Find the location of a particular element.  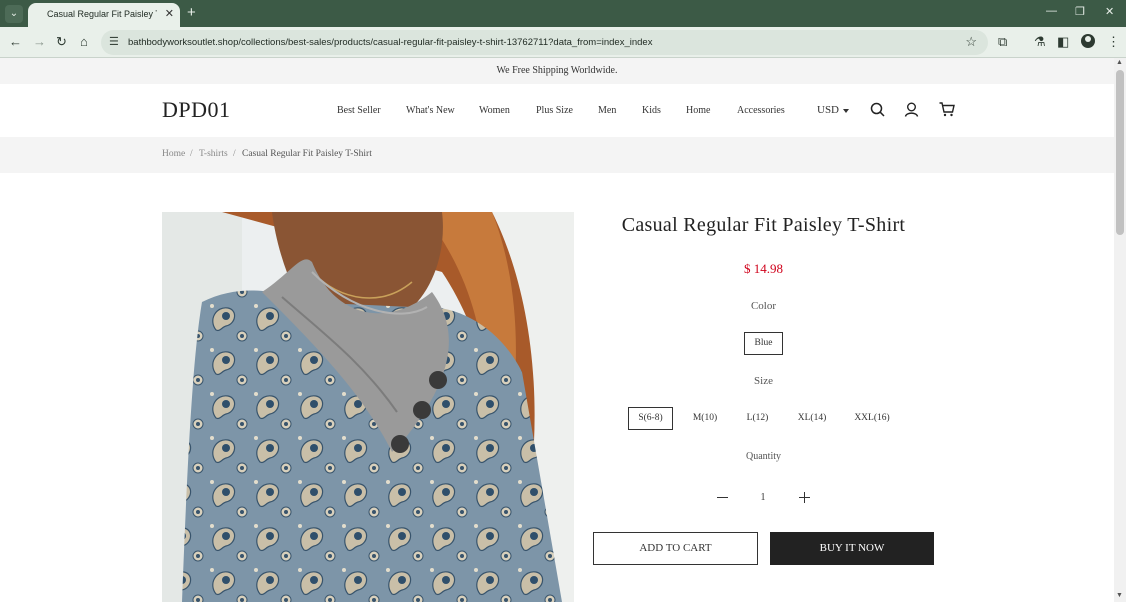

scroll-down-icon: ▼ is located at coordinates (1119, 595).